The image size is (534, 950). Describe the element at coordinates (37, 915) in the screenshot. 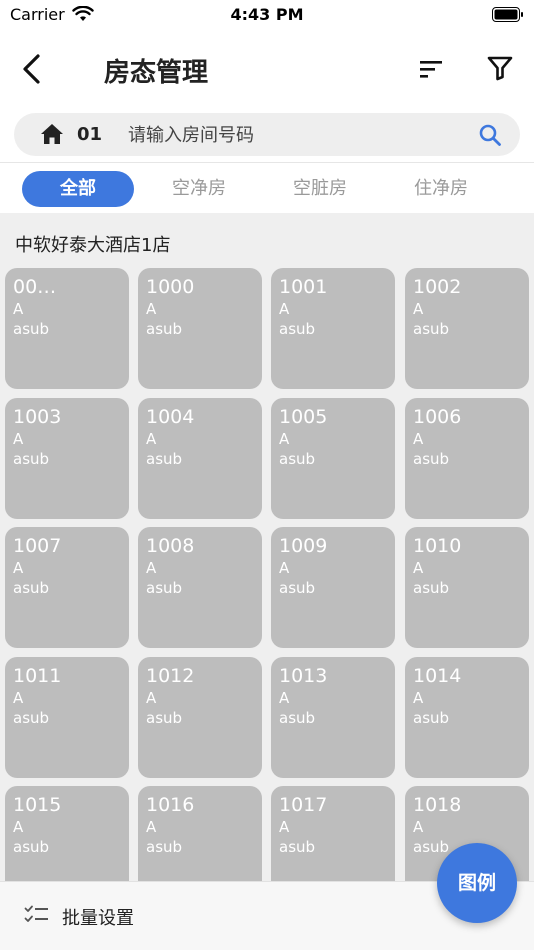

I see `checklist-icon` at that location.